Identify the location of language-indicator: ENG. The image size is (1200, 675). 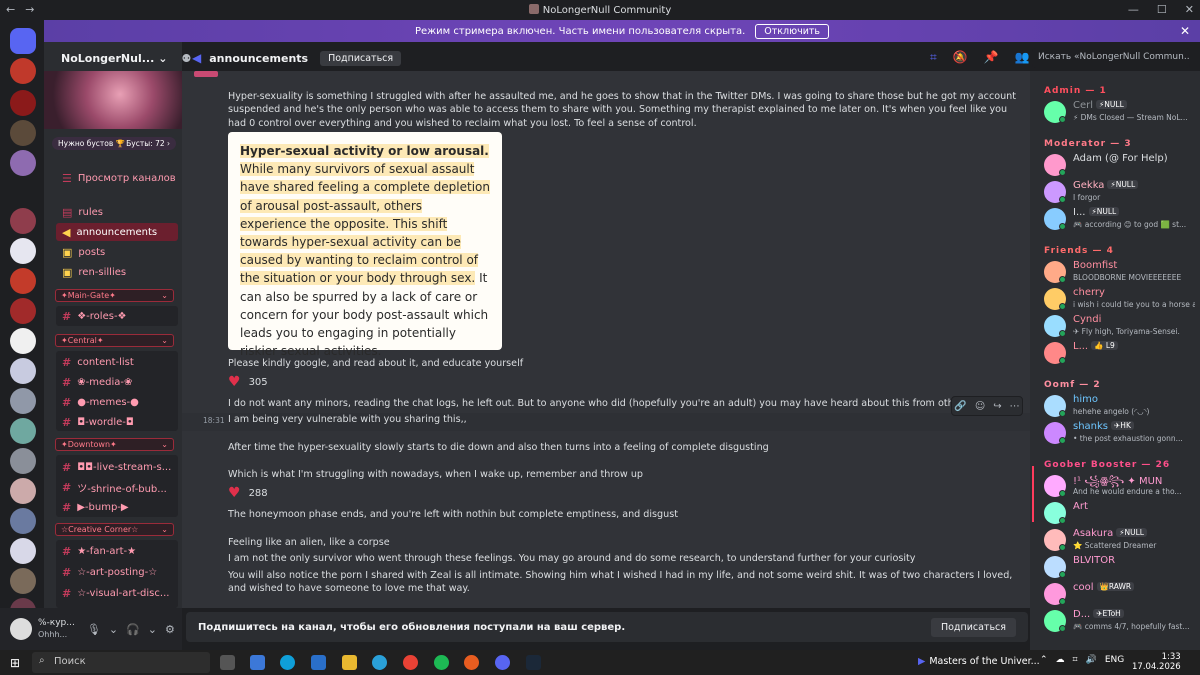
(1114, 660).